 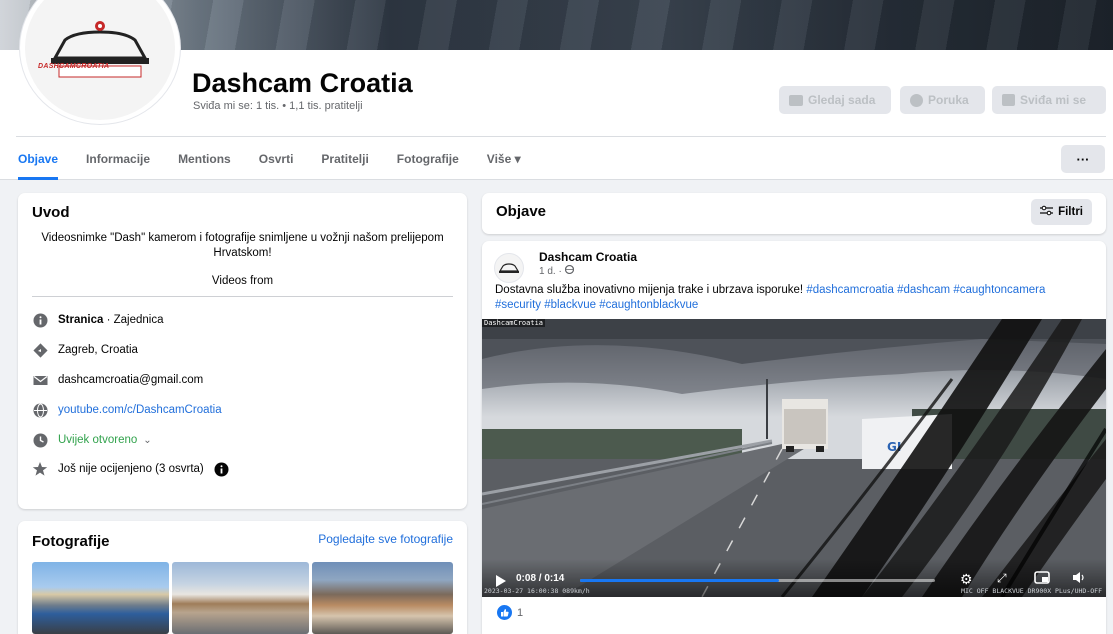 I want to click on settings-gear-icon: ⚙, so click(x=966, y=579).